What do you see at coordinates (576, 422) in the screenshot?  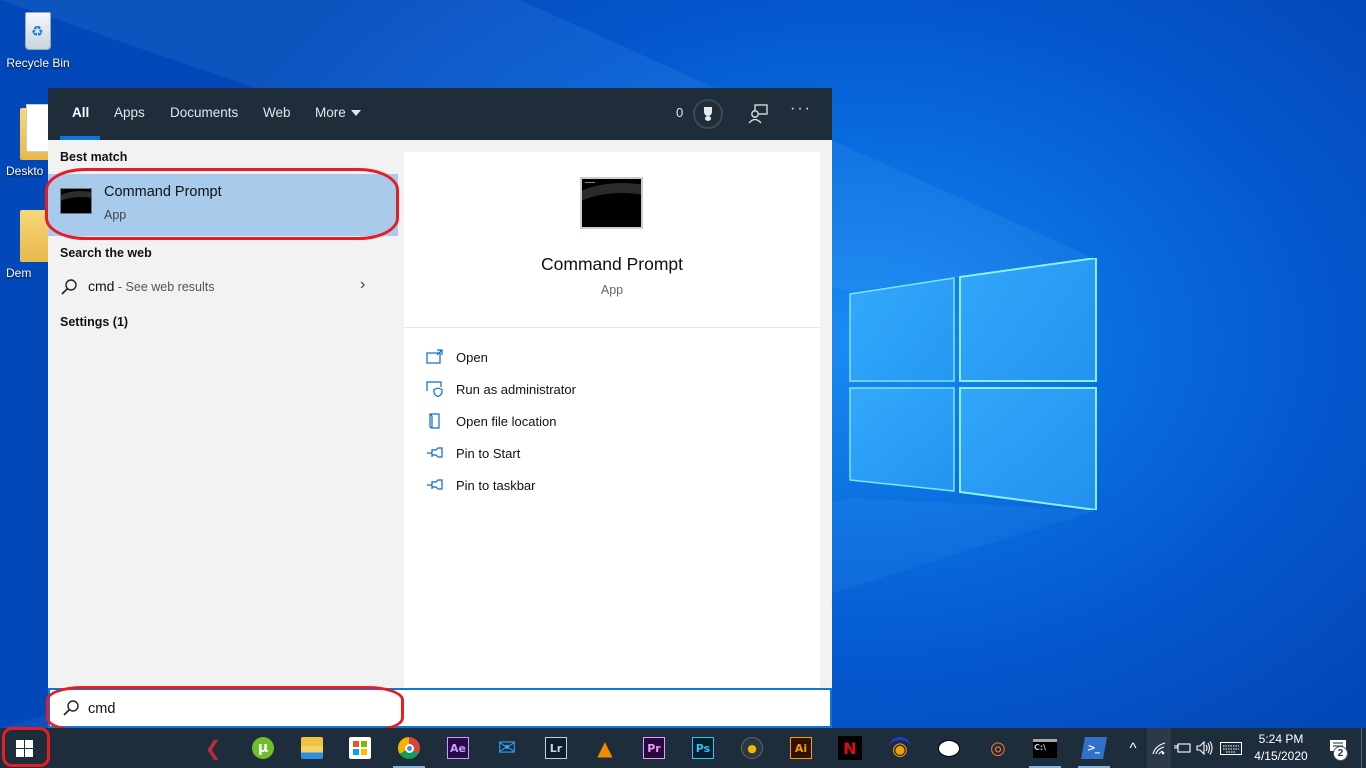 I see `action-open-file-location: Open file location` at bounding box center [576, 422].